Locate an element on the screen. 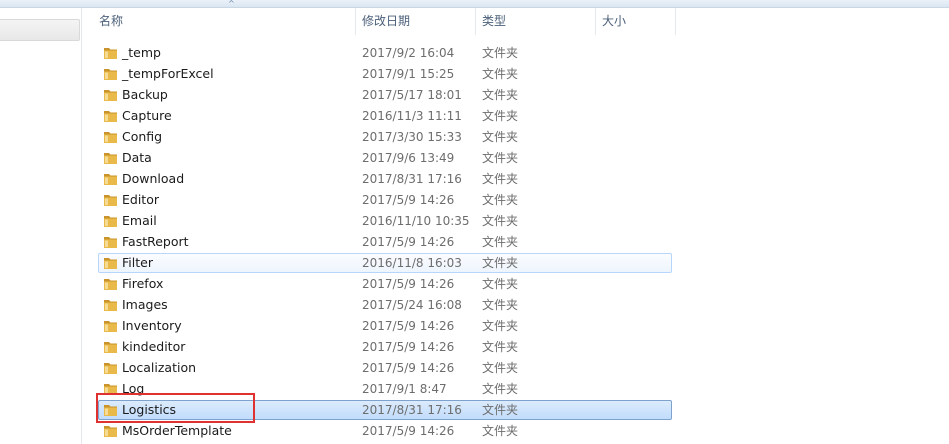 This screenshot has width=949, height=444. file-modified-date: 2017/5/17 18:01 is located at coordinates (412, 95).